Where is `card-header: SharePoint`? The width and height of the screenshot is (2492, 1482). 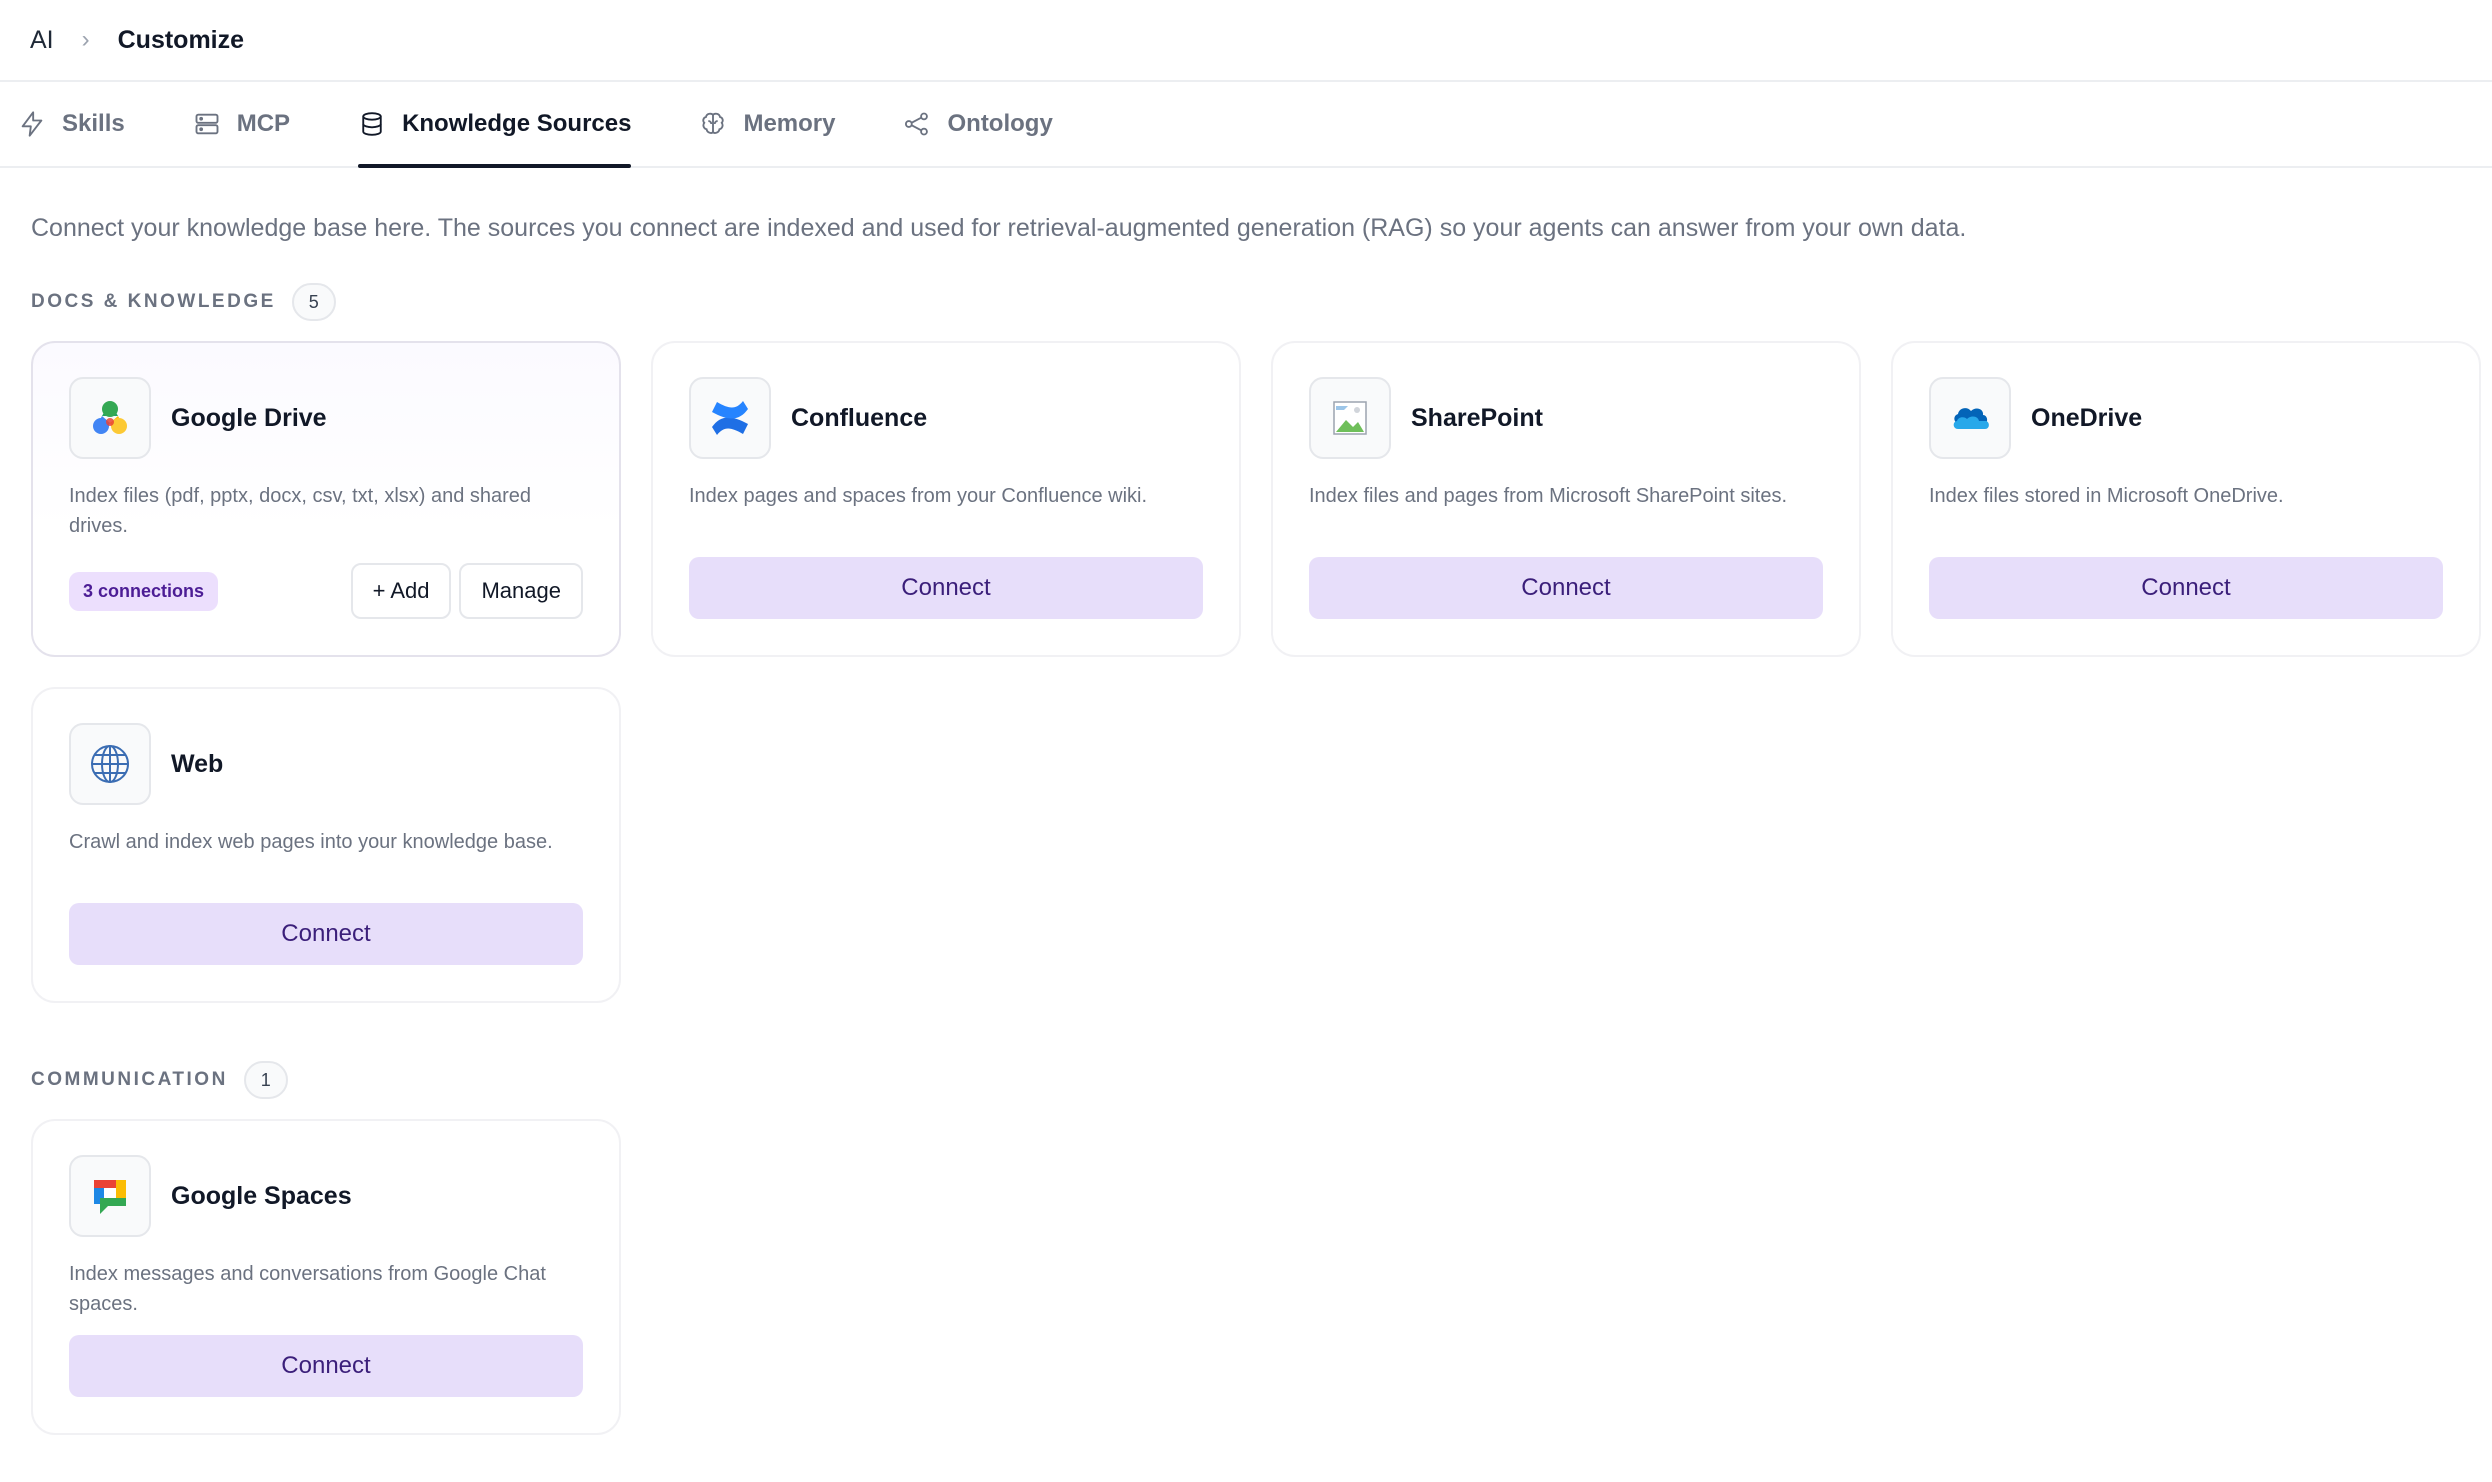
card-header: SharePoint is located at coordinates (1566, 418).